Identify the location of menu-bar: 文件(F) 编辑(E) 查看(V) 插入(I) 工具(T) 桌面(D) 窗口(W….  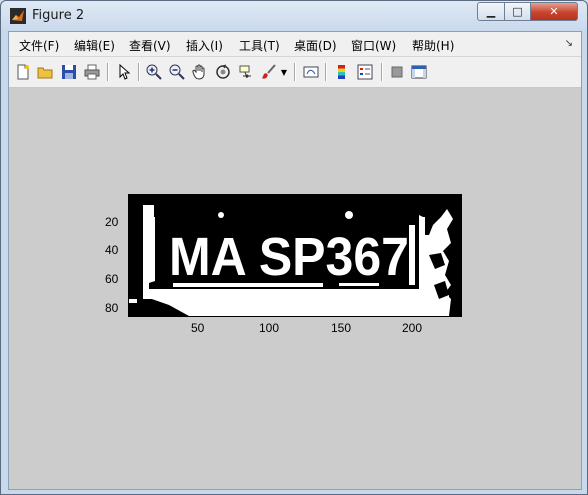
(295, 44).